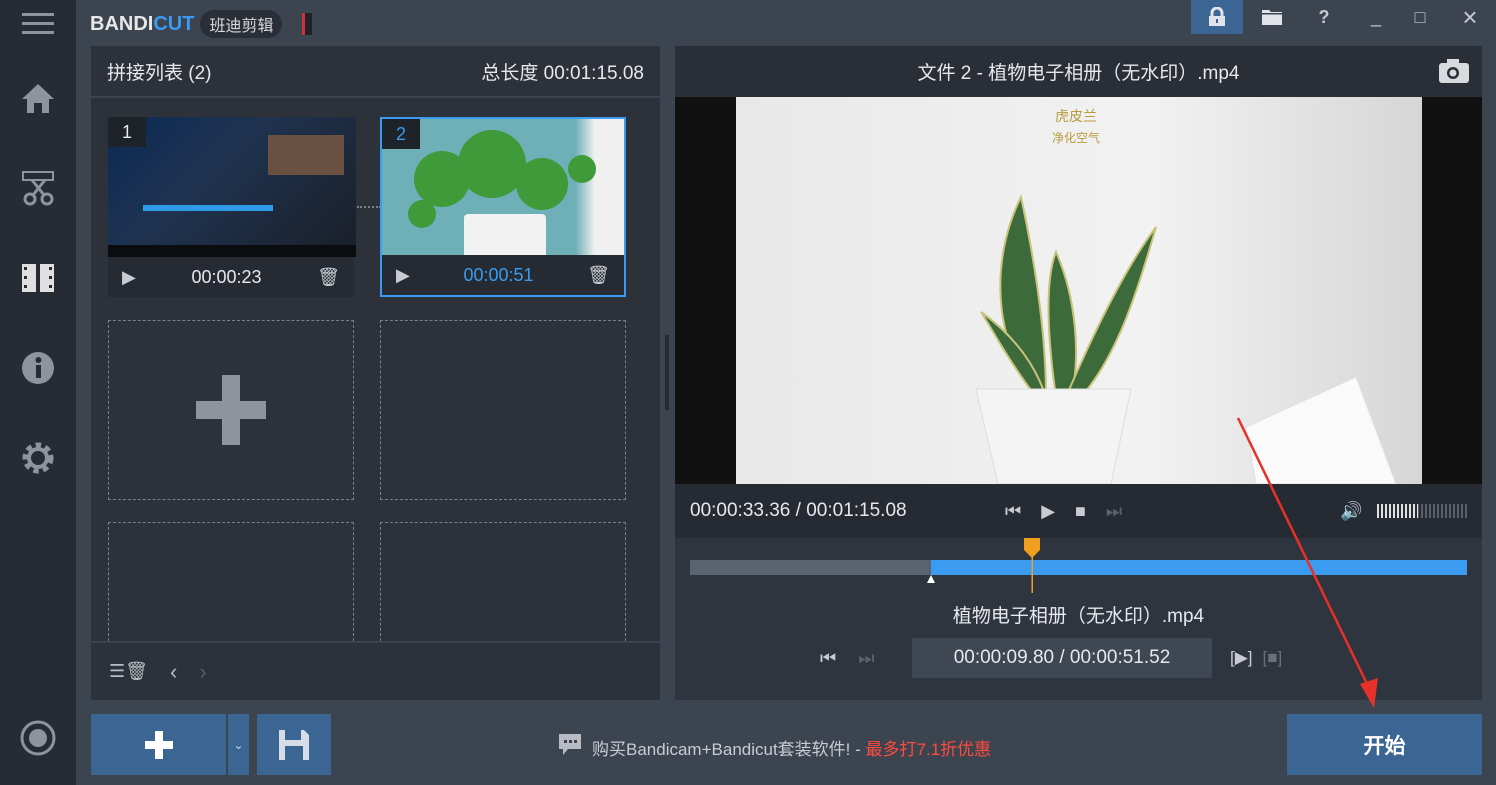 The height and width of the screenshot is (785, 1496). Describe the element at coordinates (159, 73) in the screenshot. I see `join-list-title: 拼接列表 (2)` at that location.